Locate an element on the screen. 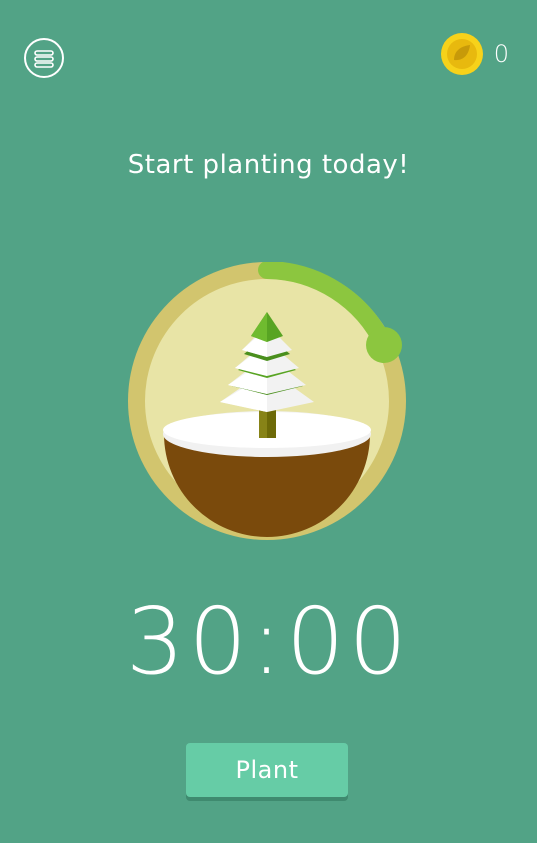 Image resolution: width=537 pixels, height=843 pixels. menu-button is located at coordinates (44, 58).